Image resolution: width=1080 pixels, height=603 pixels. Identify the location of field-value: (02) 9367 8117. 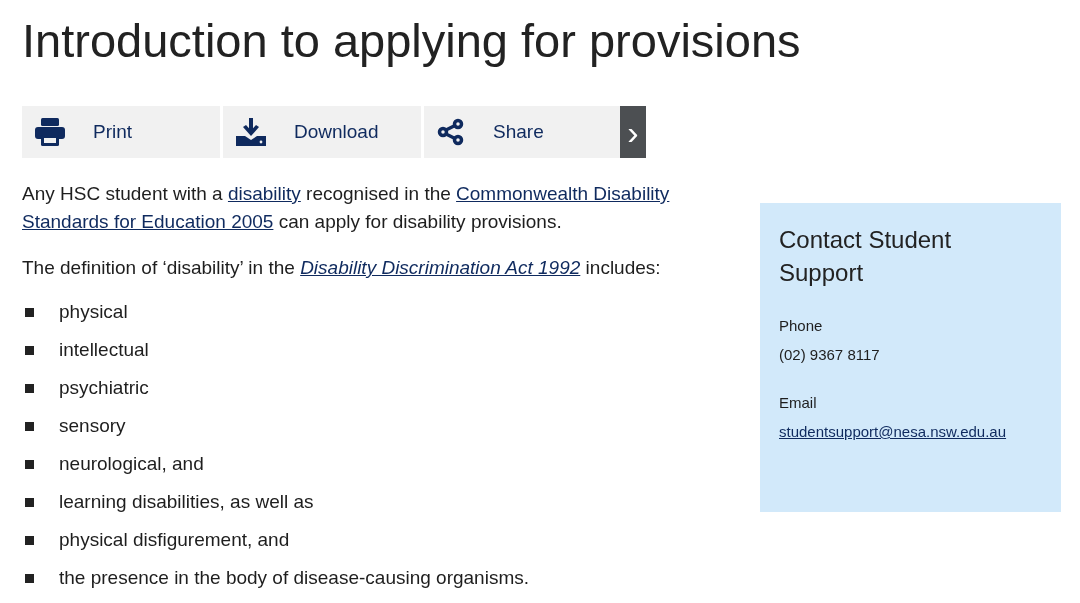
(830, 355).